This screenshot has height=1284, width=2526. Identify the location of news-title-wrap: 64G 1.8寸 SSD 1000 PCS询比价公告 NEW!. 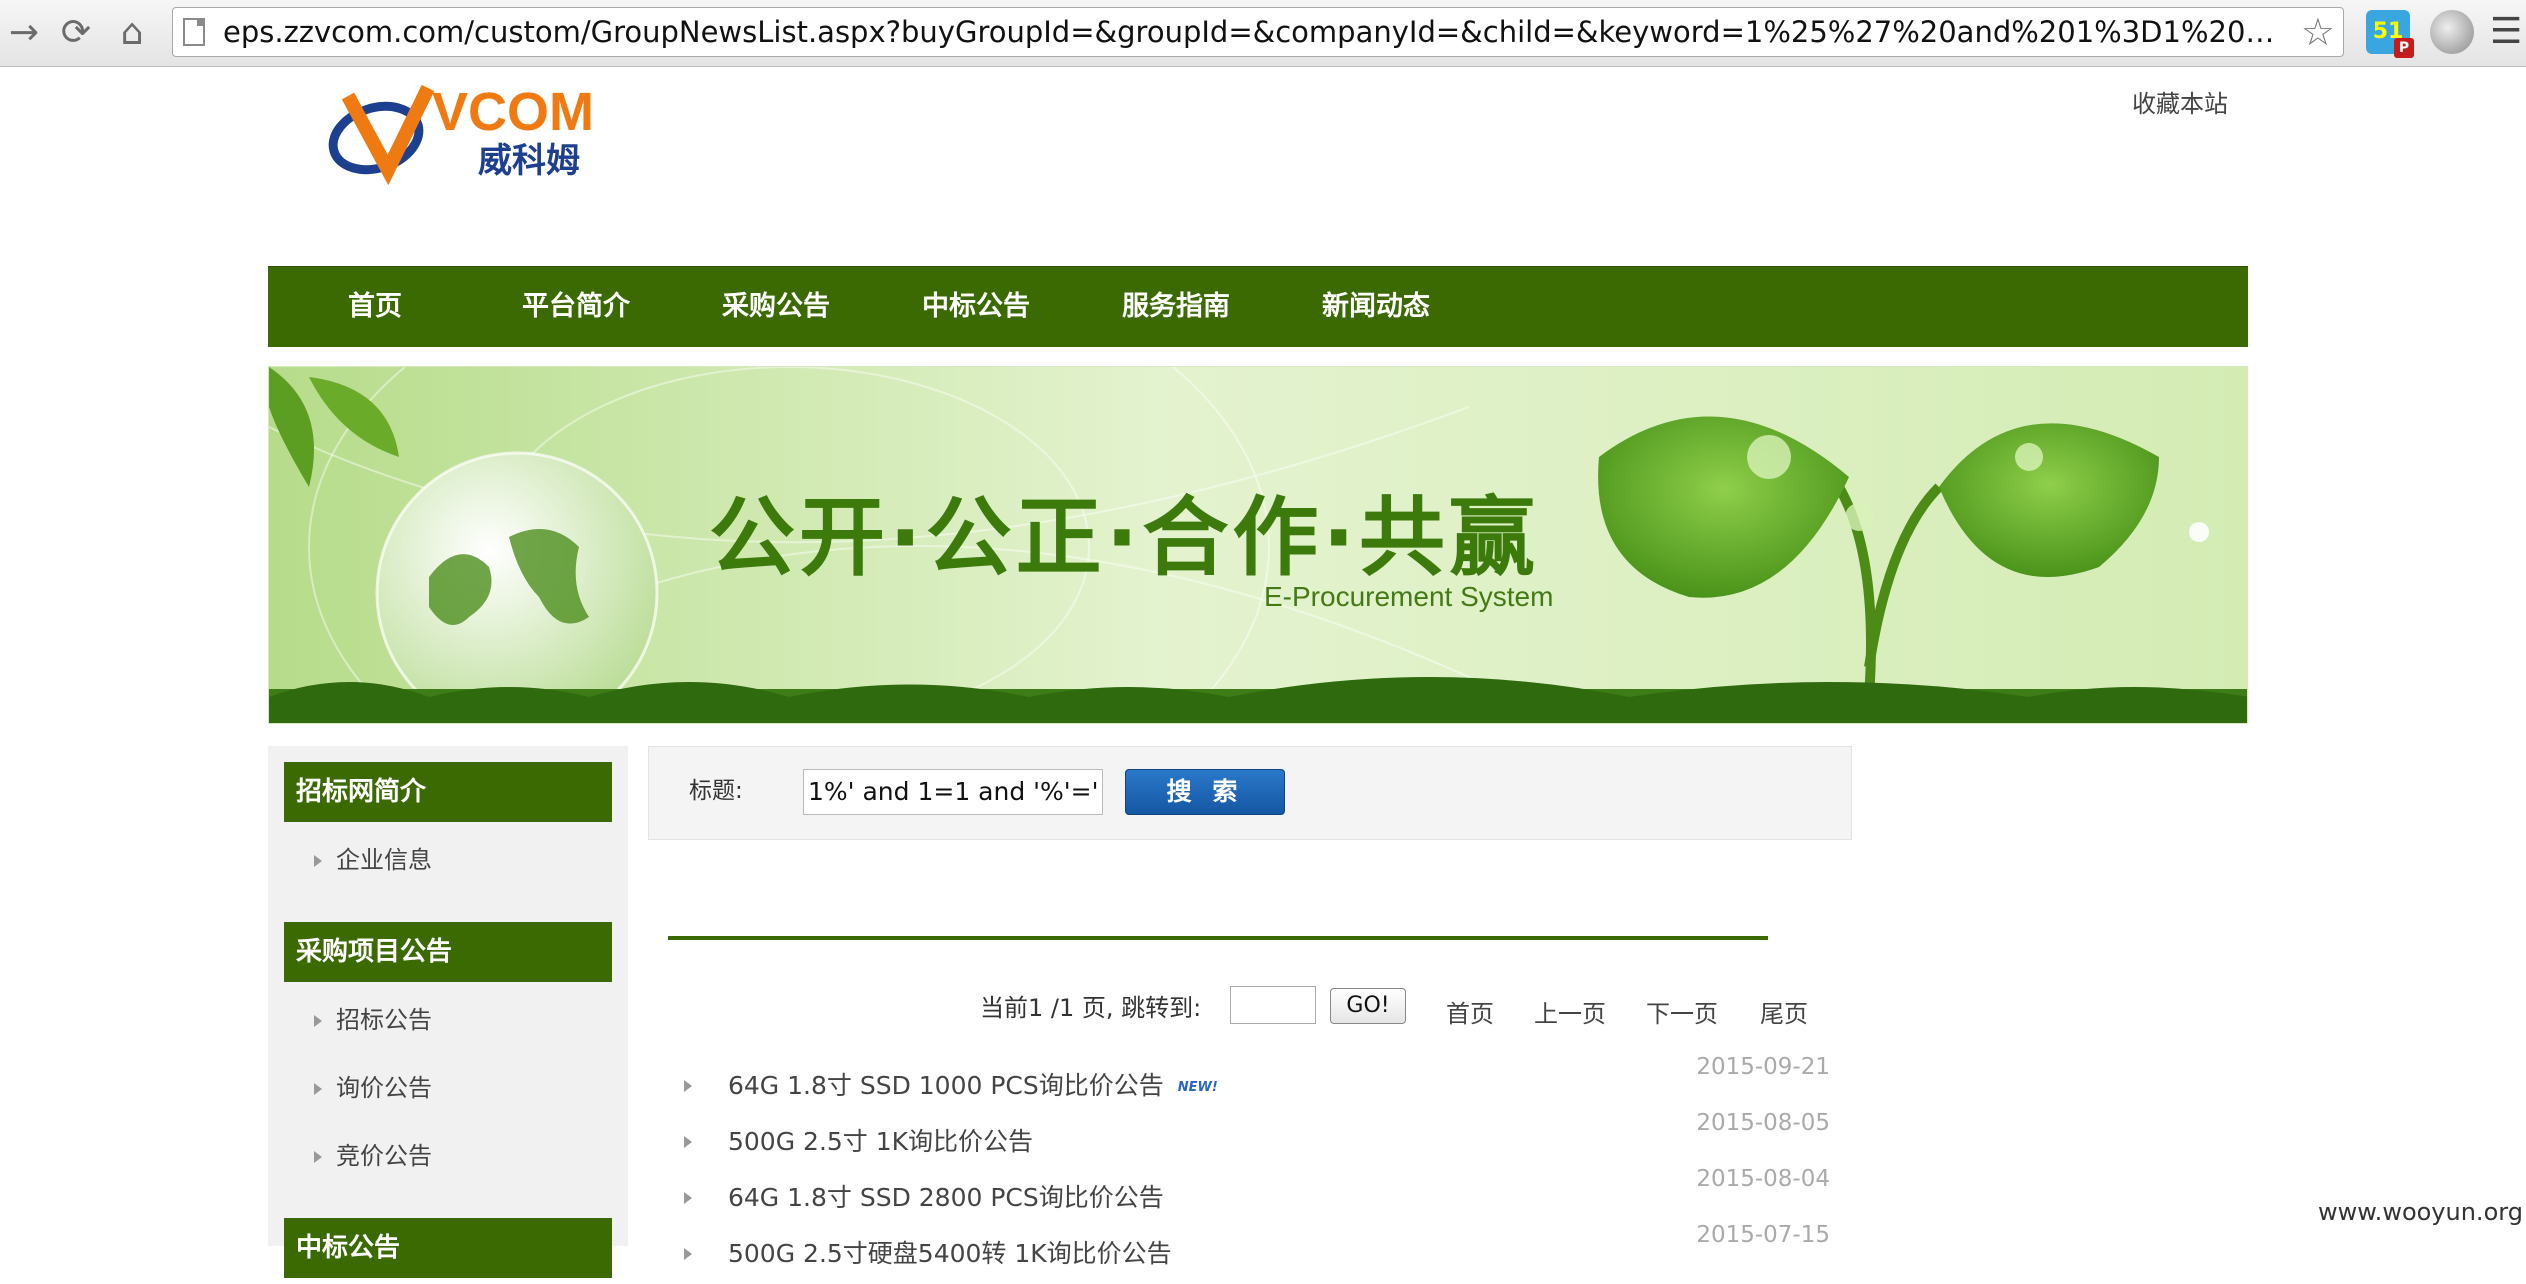
(973, 1084).